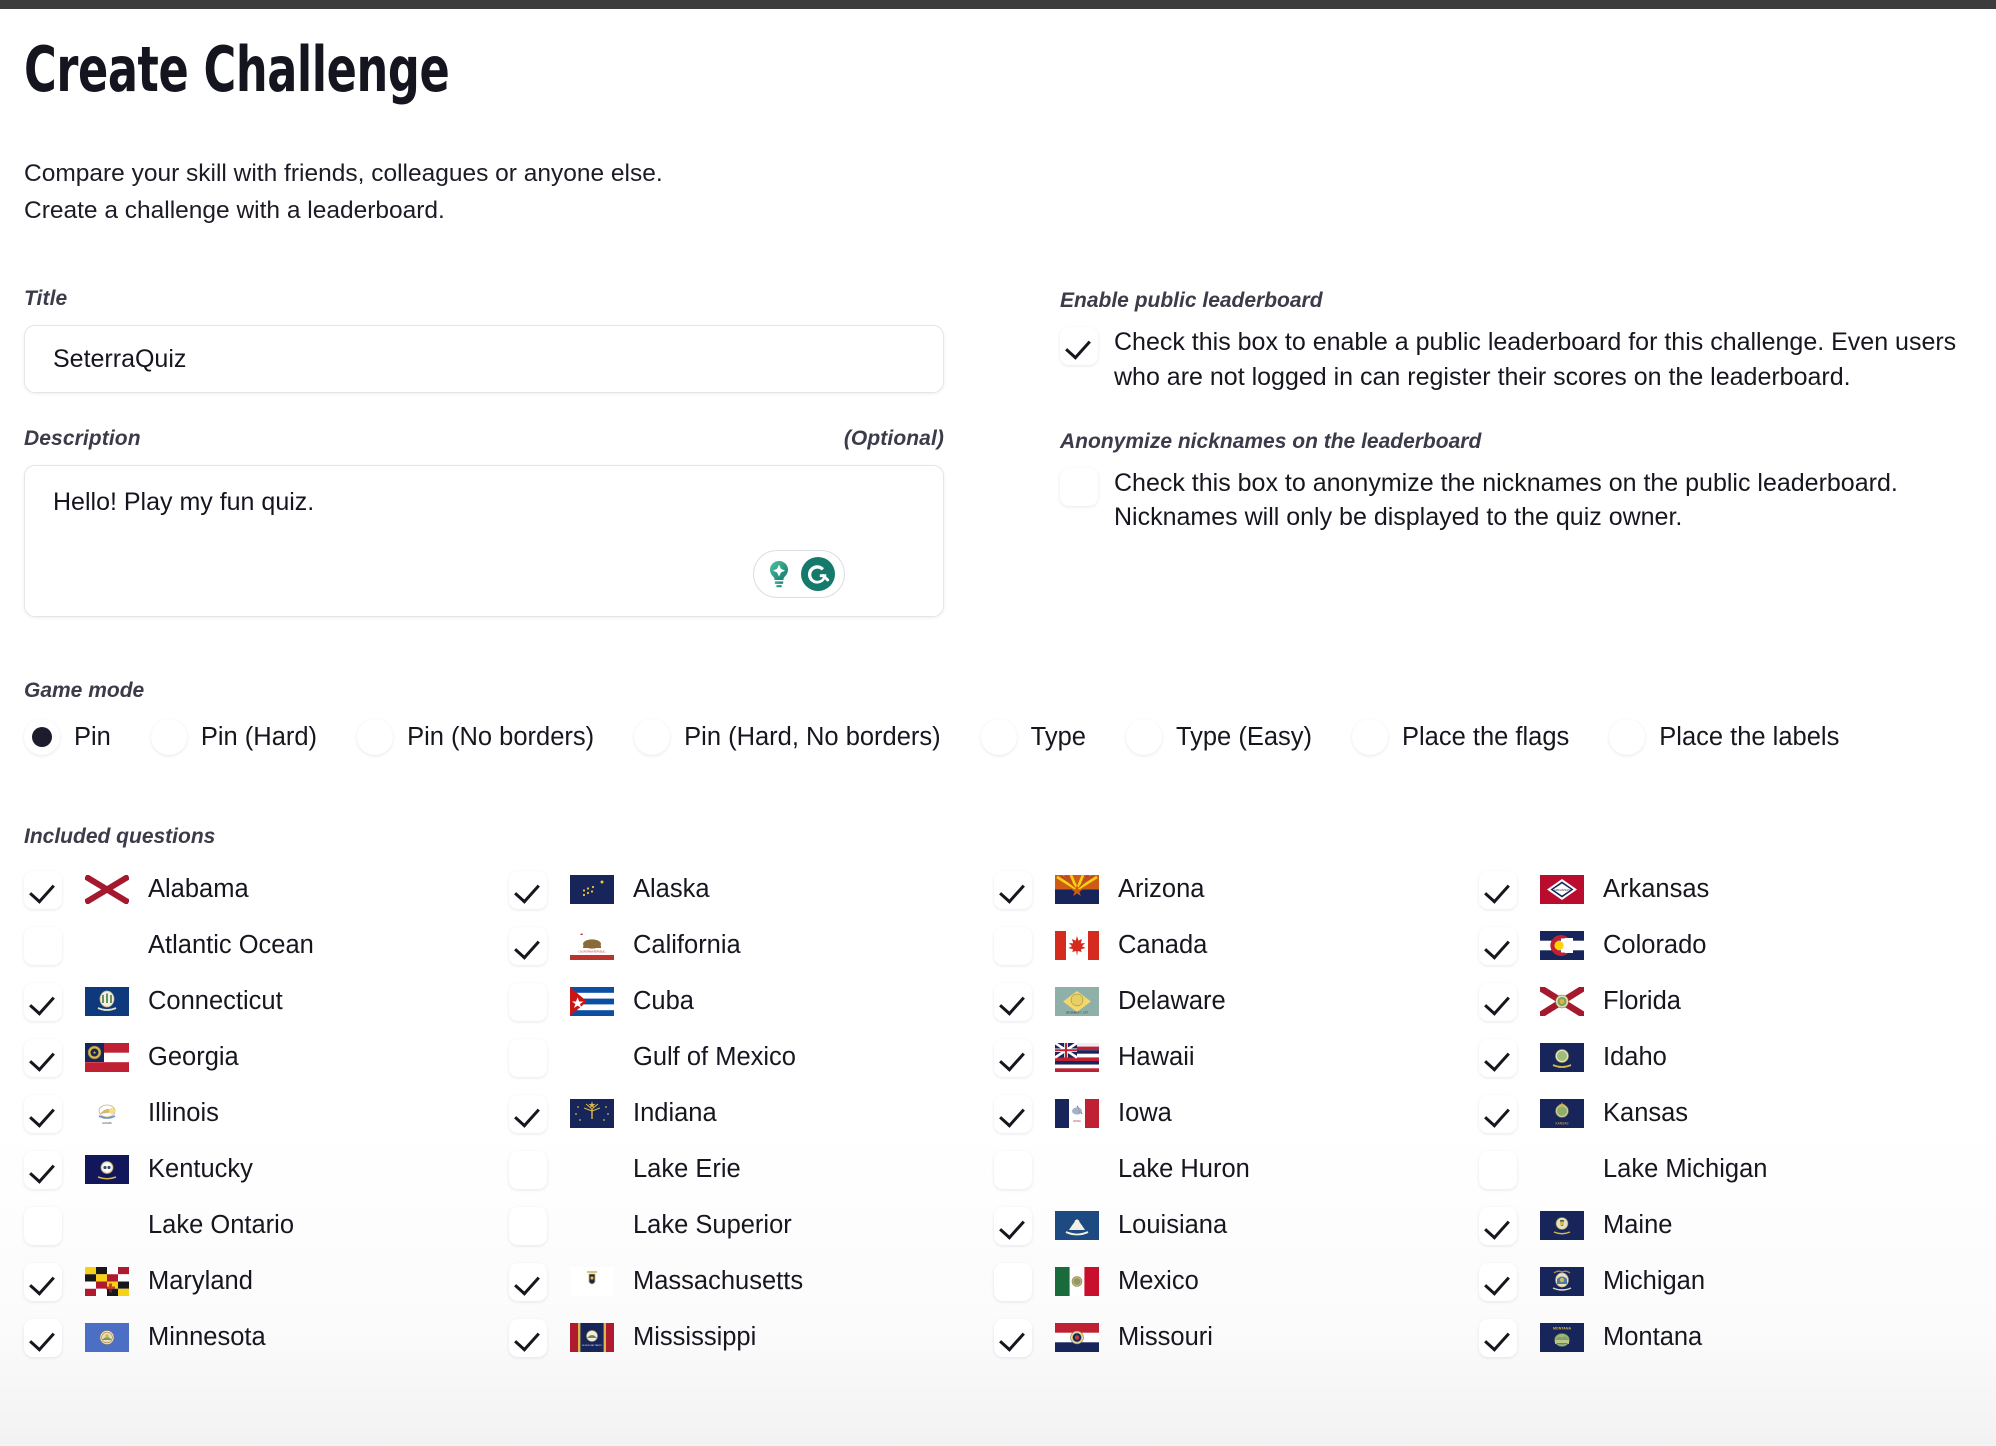 This screenshot has height=1446, width=1996. Describe the element at coordinates (266, 1225) in the screenshot. I see `included-question-item: Lake Ontario` at that location.